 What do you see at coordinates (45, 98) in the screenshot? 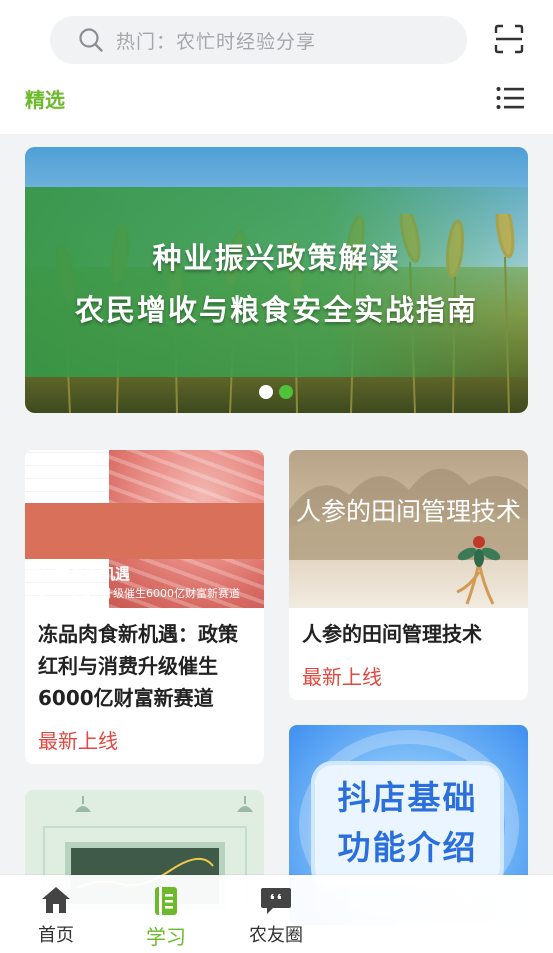
I see `tab-featured: 精选` at bounding box center [45, 98].